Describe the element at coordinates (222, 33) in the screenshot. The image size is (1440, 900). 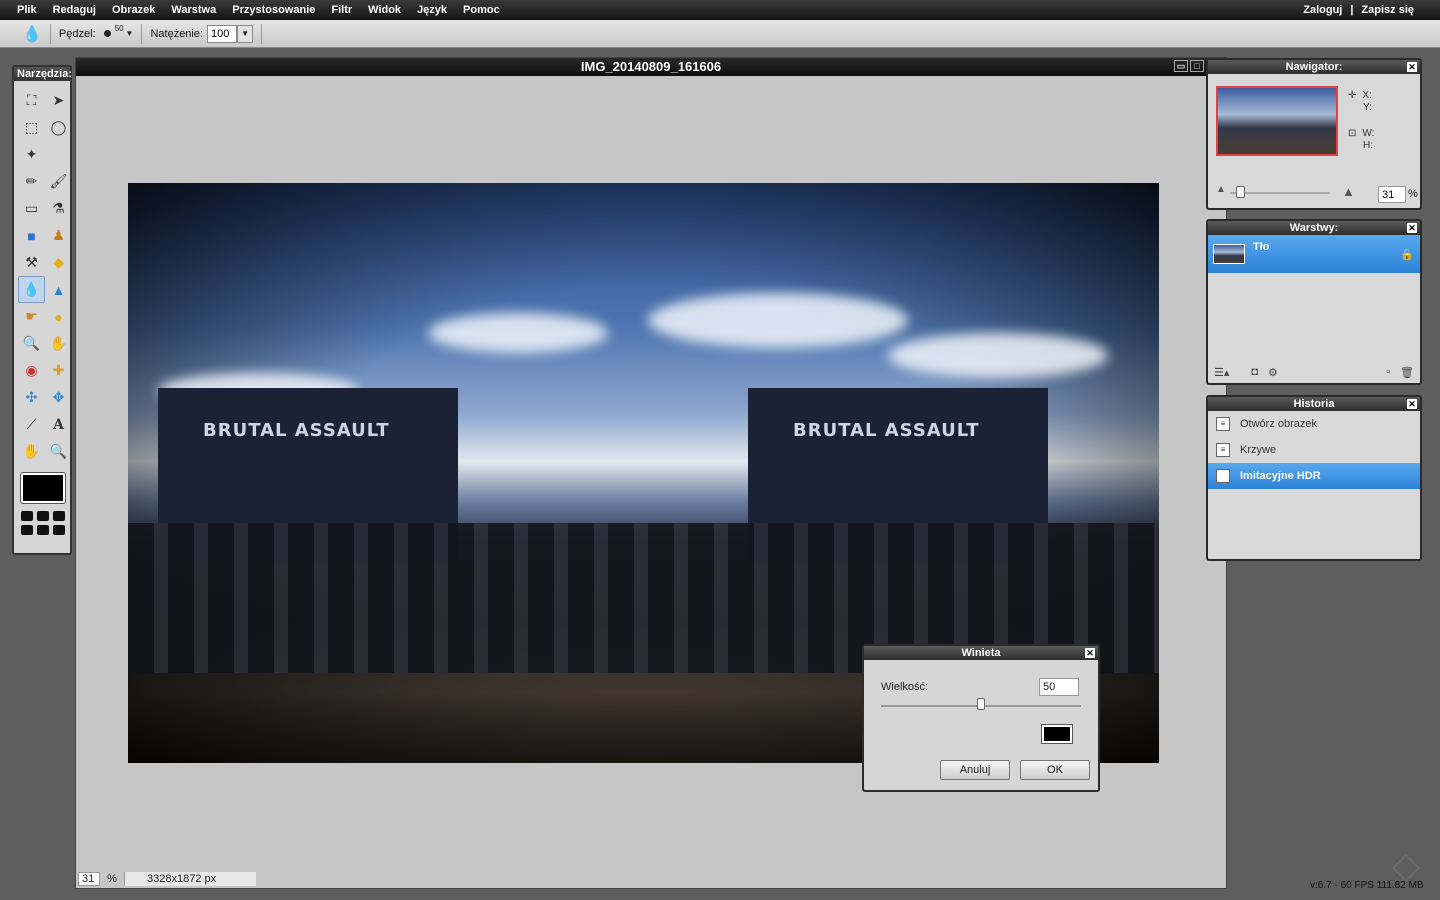
I see `strength-input` at that location.